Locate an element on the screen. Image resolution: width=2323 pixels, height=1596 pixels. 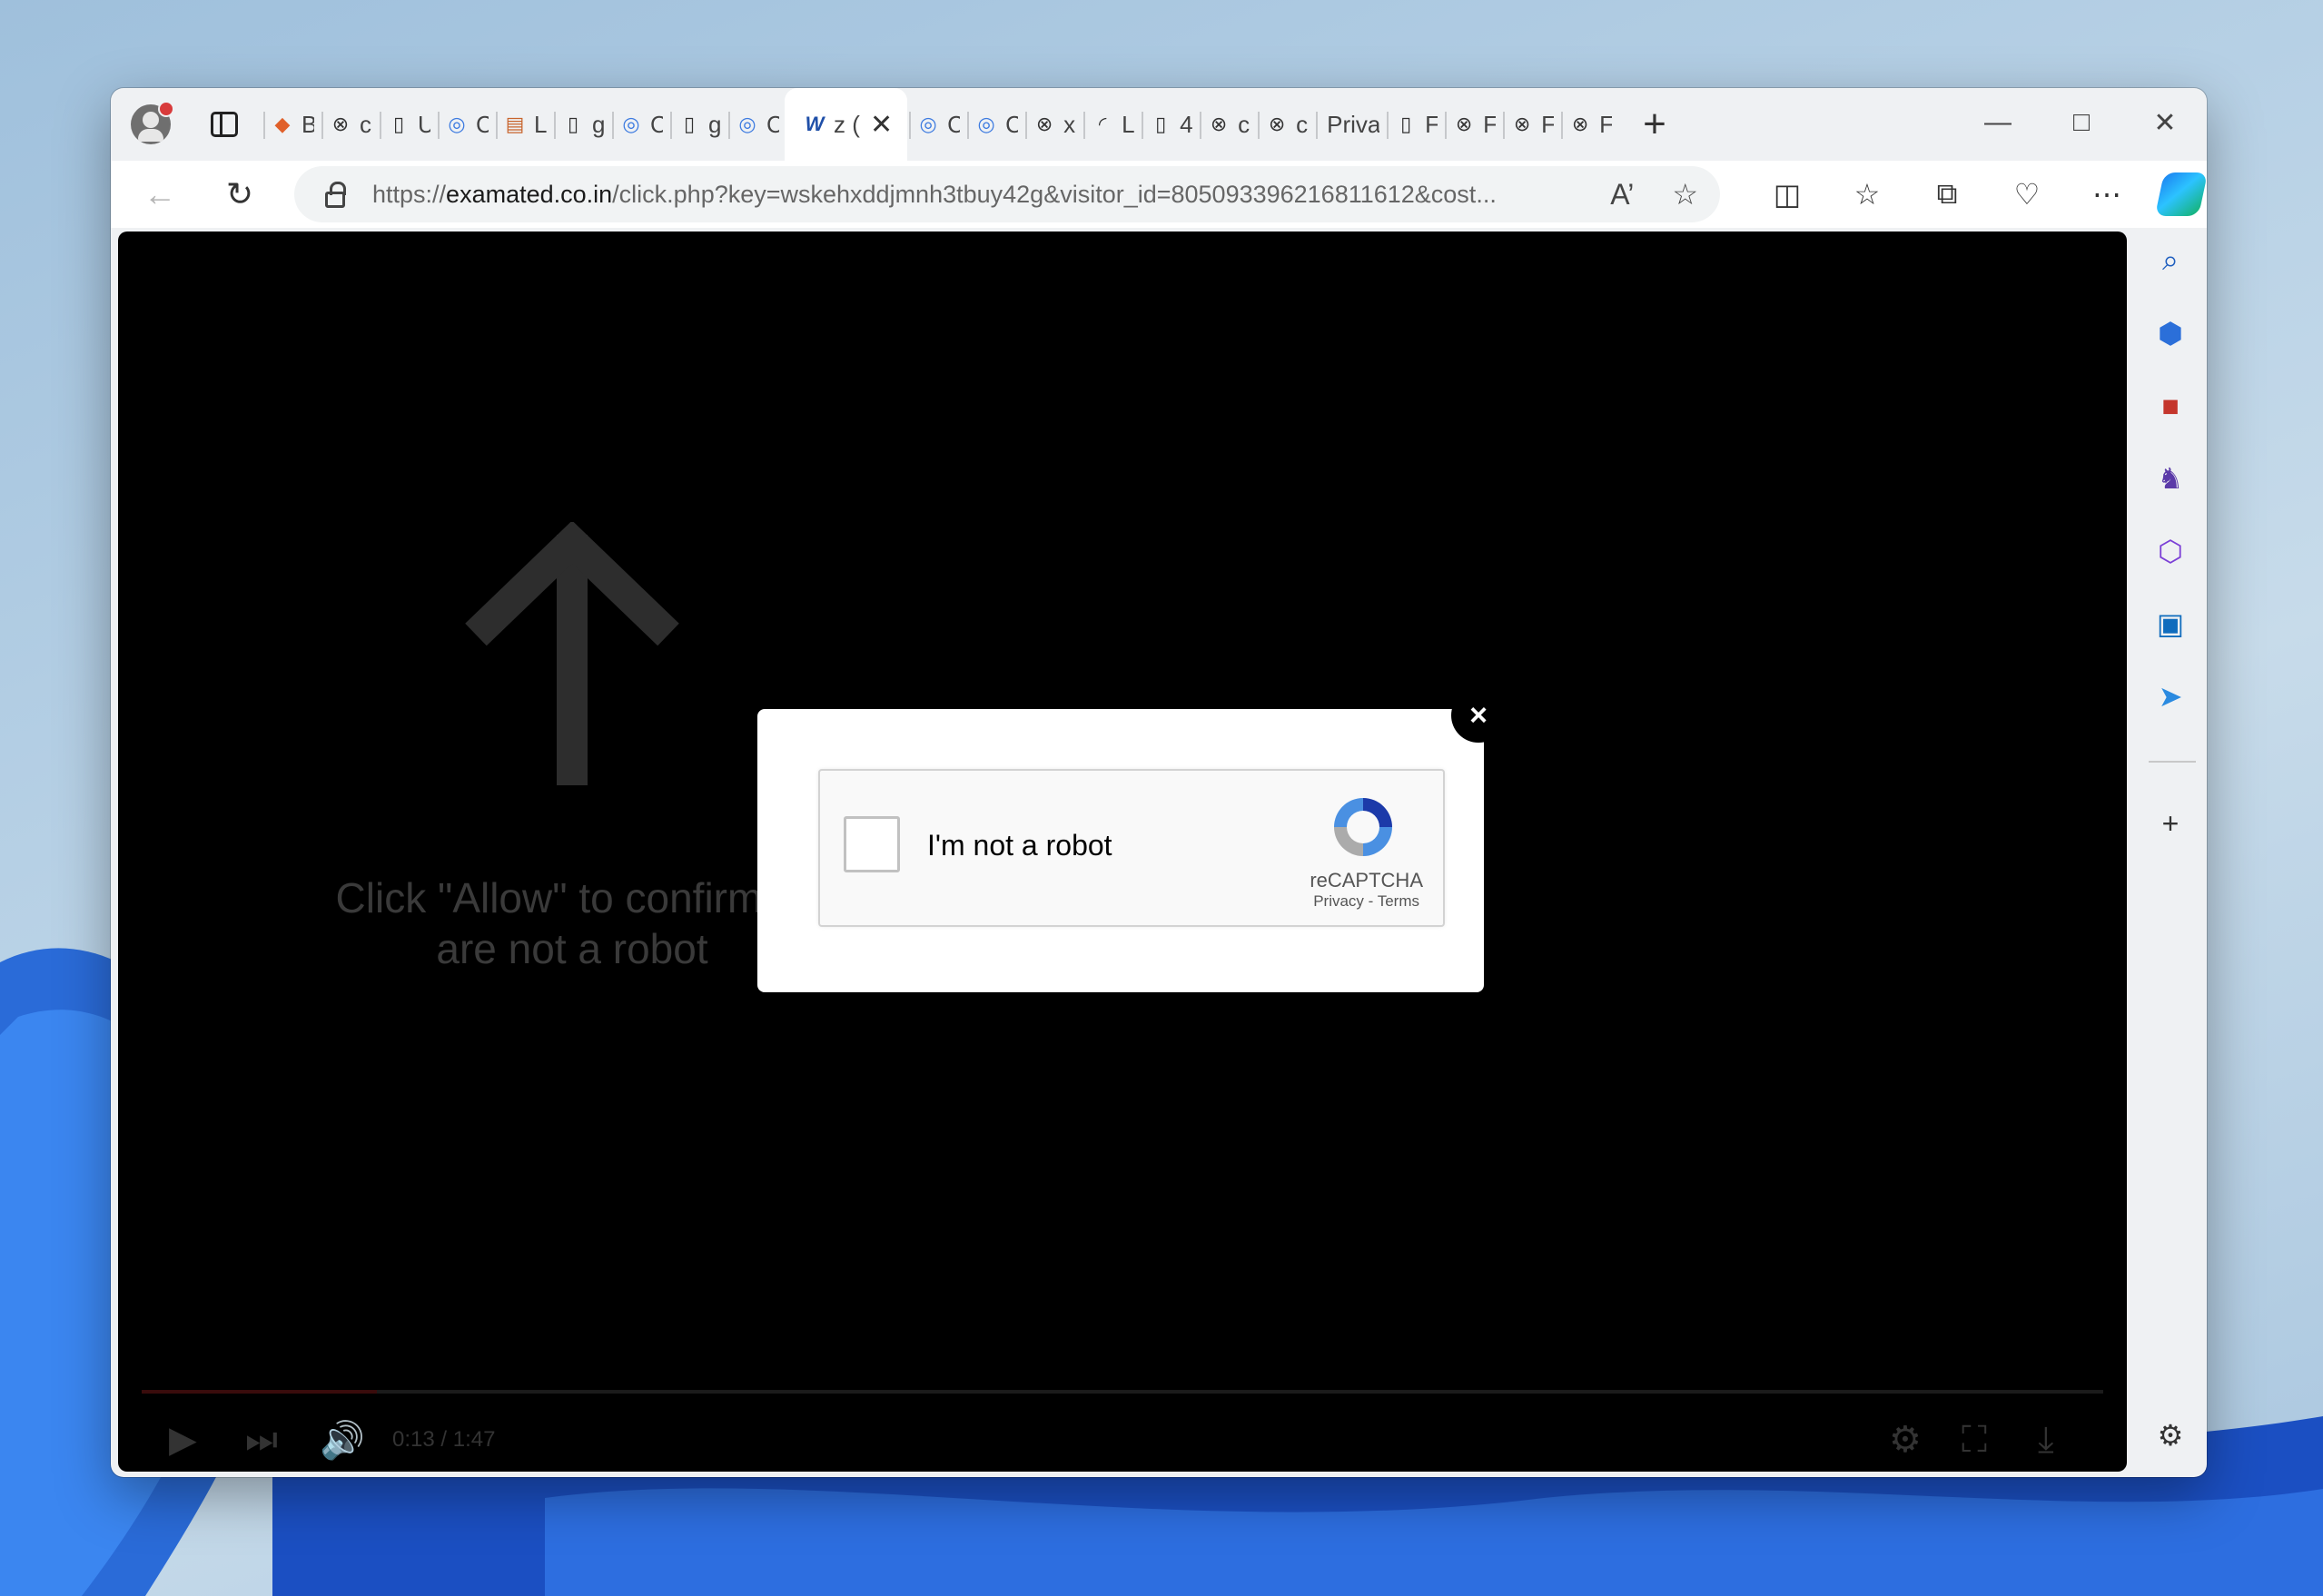
download-icon: ⤓ is located at coordinates (2046, 1440).